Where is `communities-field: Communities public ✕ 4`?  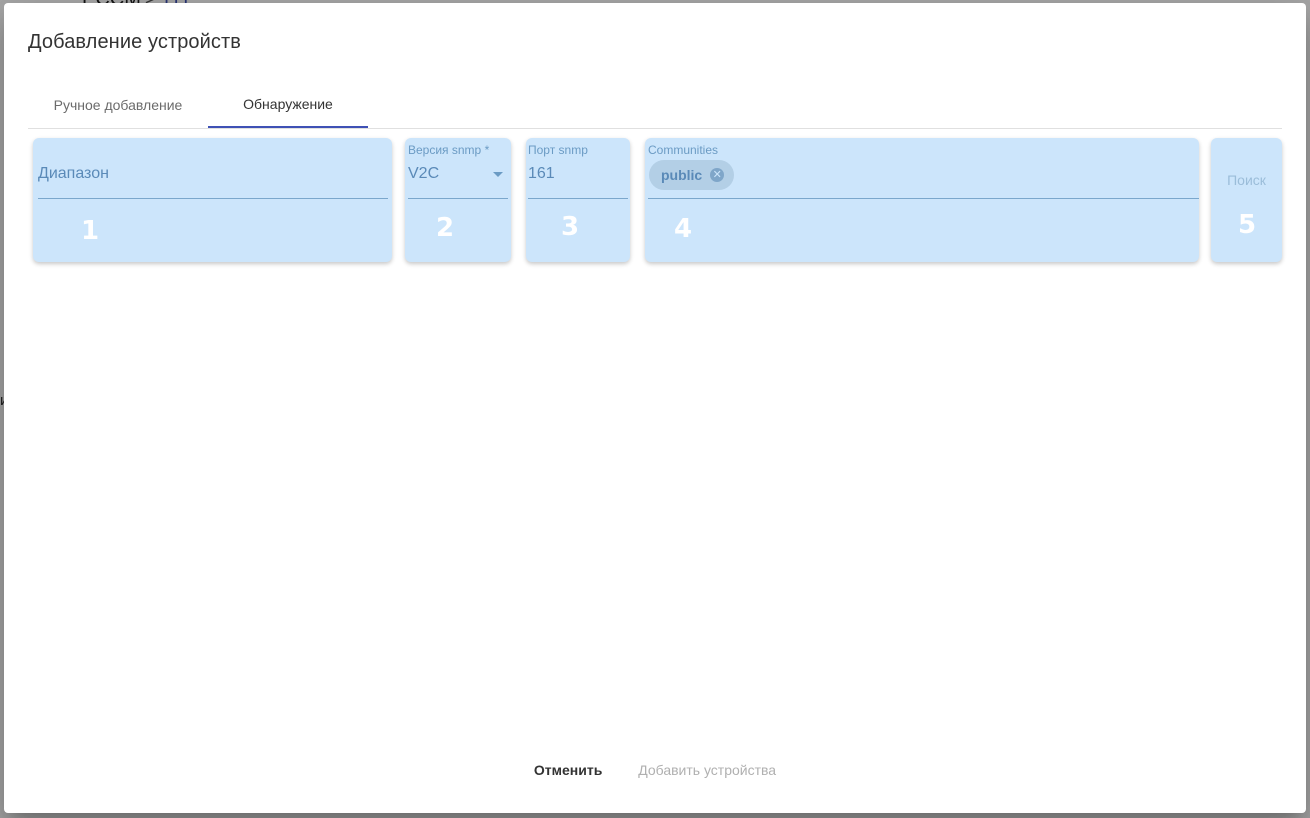 communities-field: Communities public ✕ 4 is located at coordinates (922, 200).